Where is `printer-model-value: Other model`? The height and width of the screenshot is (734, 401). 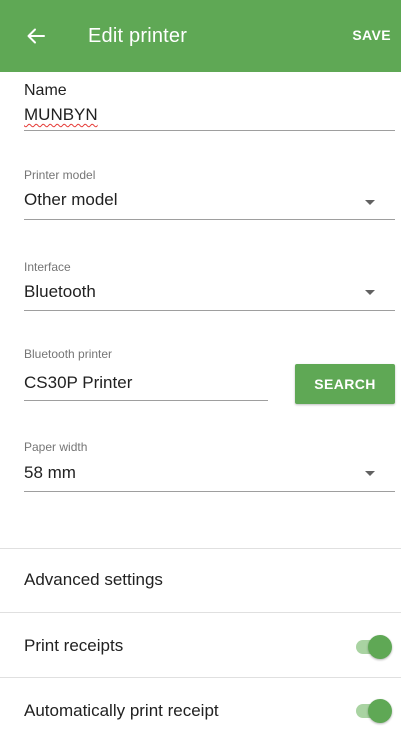 printer-model-value: Other model is located at coordinates (71, 199).